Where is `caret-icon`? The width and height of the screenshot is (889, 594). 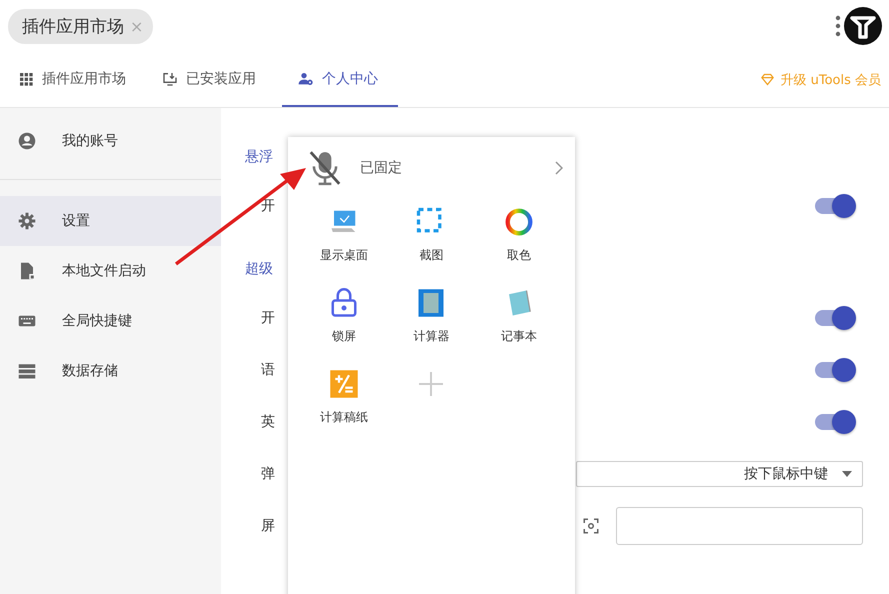
caret-icon is located at coordinates (847, 474).